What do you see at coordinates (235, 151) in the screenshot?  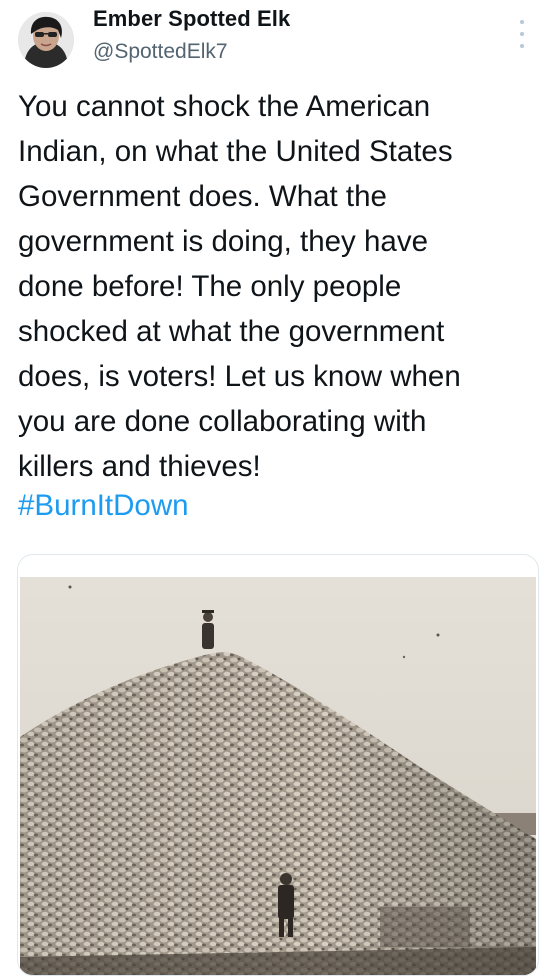 I see `tweet-text-line: Indian, on what the United States` at bounding box center [235, 151].